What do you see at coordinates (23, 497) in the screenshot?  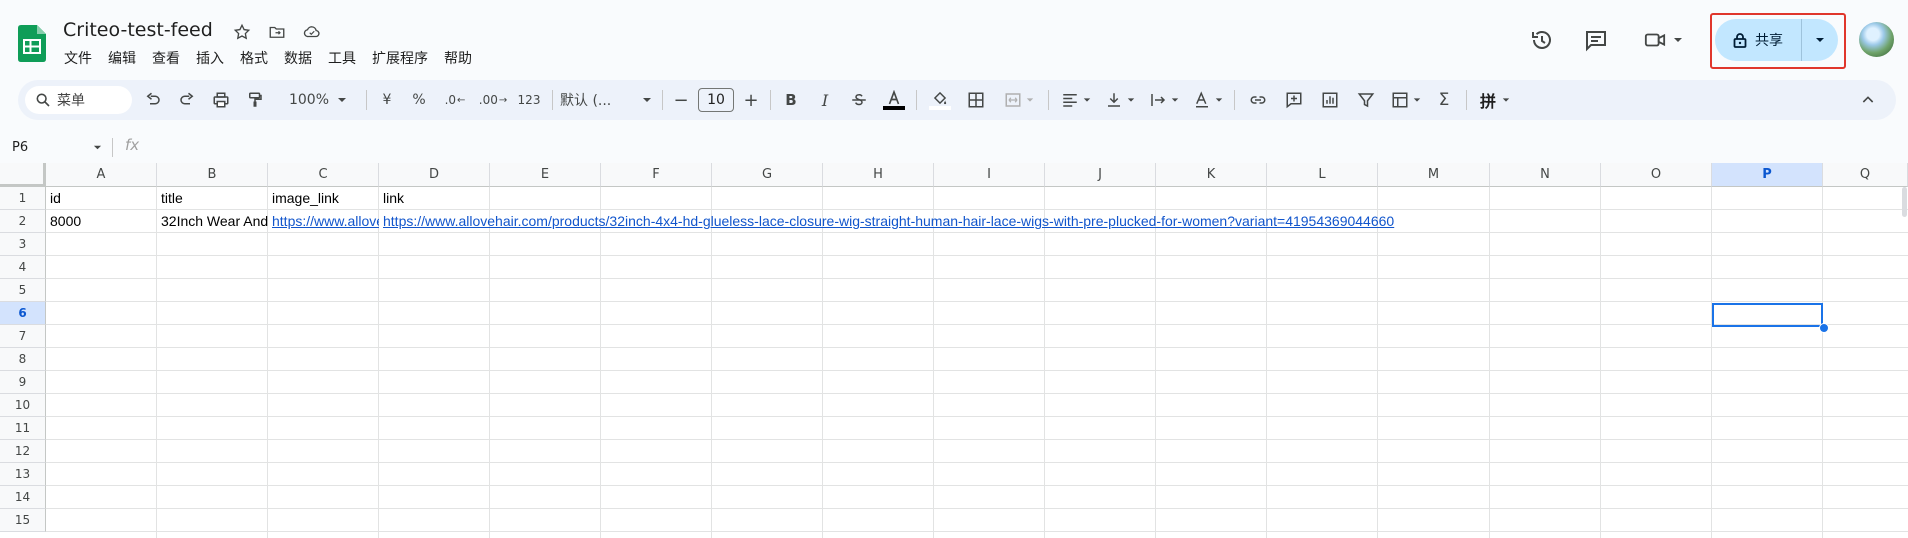 I see `row-header-14: 14` at bounding box center [23, 497].